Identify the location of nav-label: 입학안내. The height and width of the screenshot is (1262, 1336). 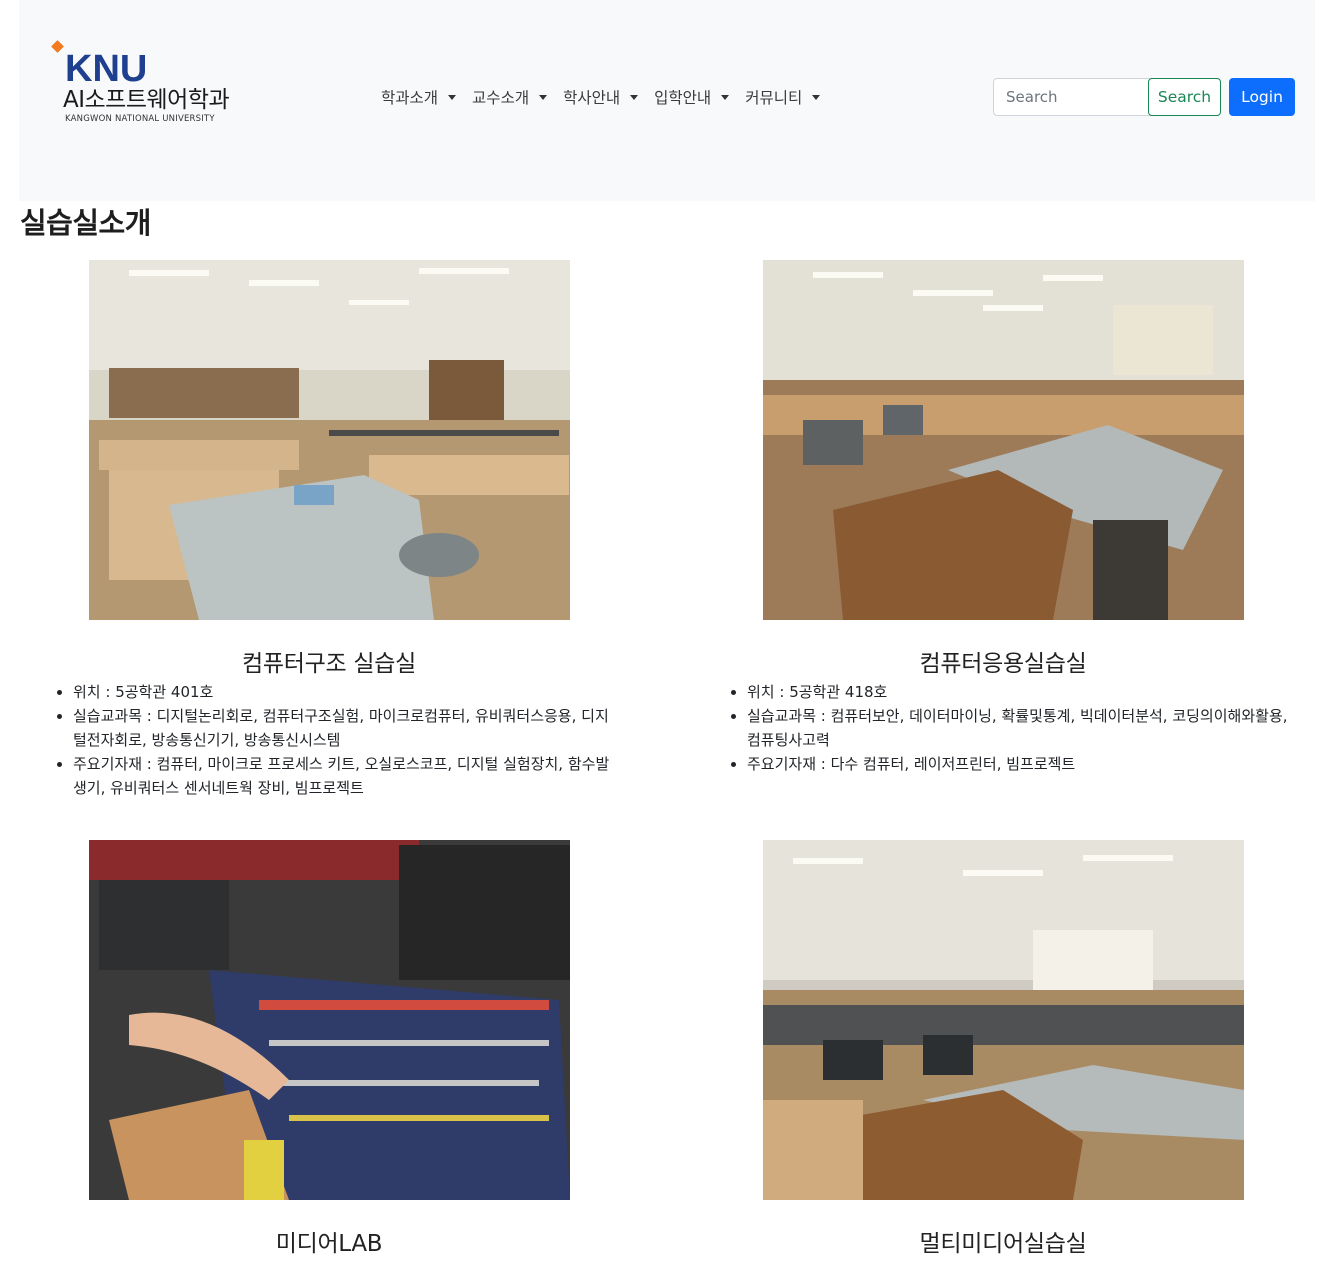
(683, 98).